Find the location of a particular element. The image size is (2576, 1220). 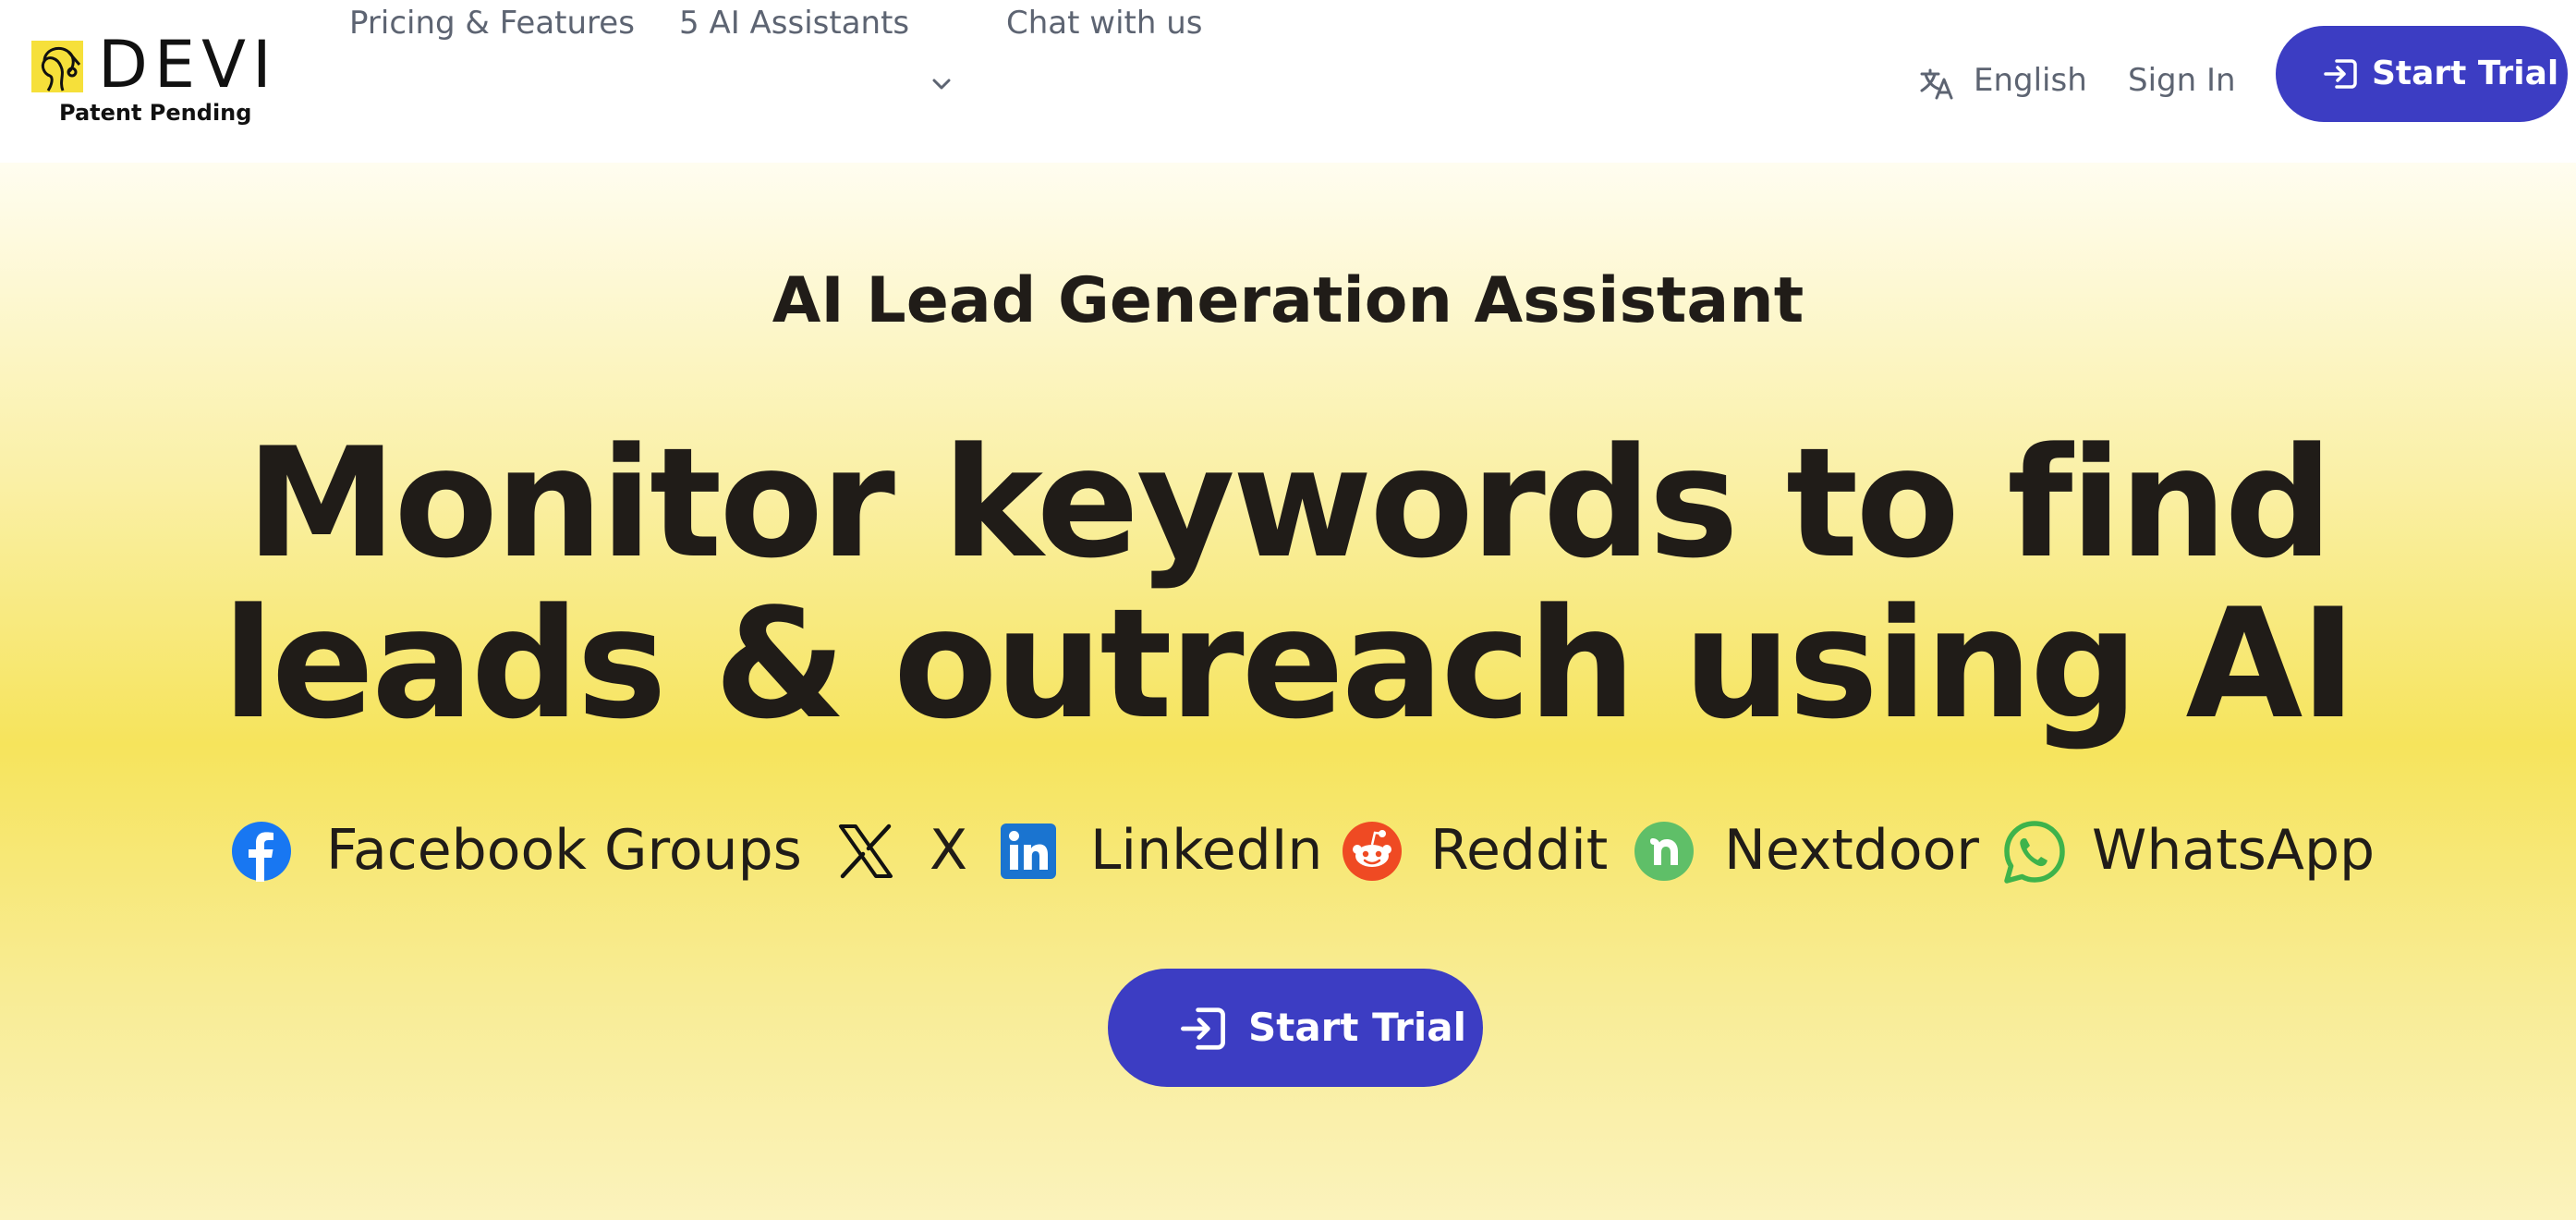

header-start-trial-button: Start Trial is located at coordinates (2422, 74).